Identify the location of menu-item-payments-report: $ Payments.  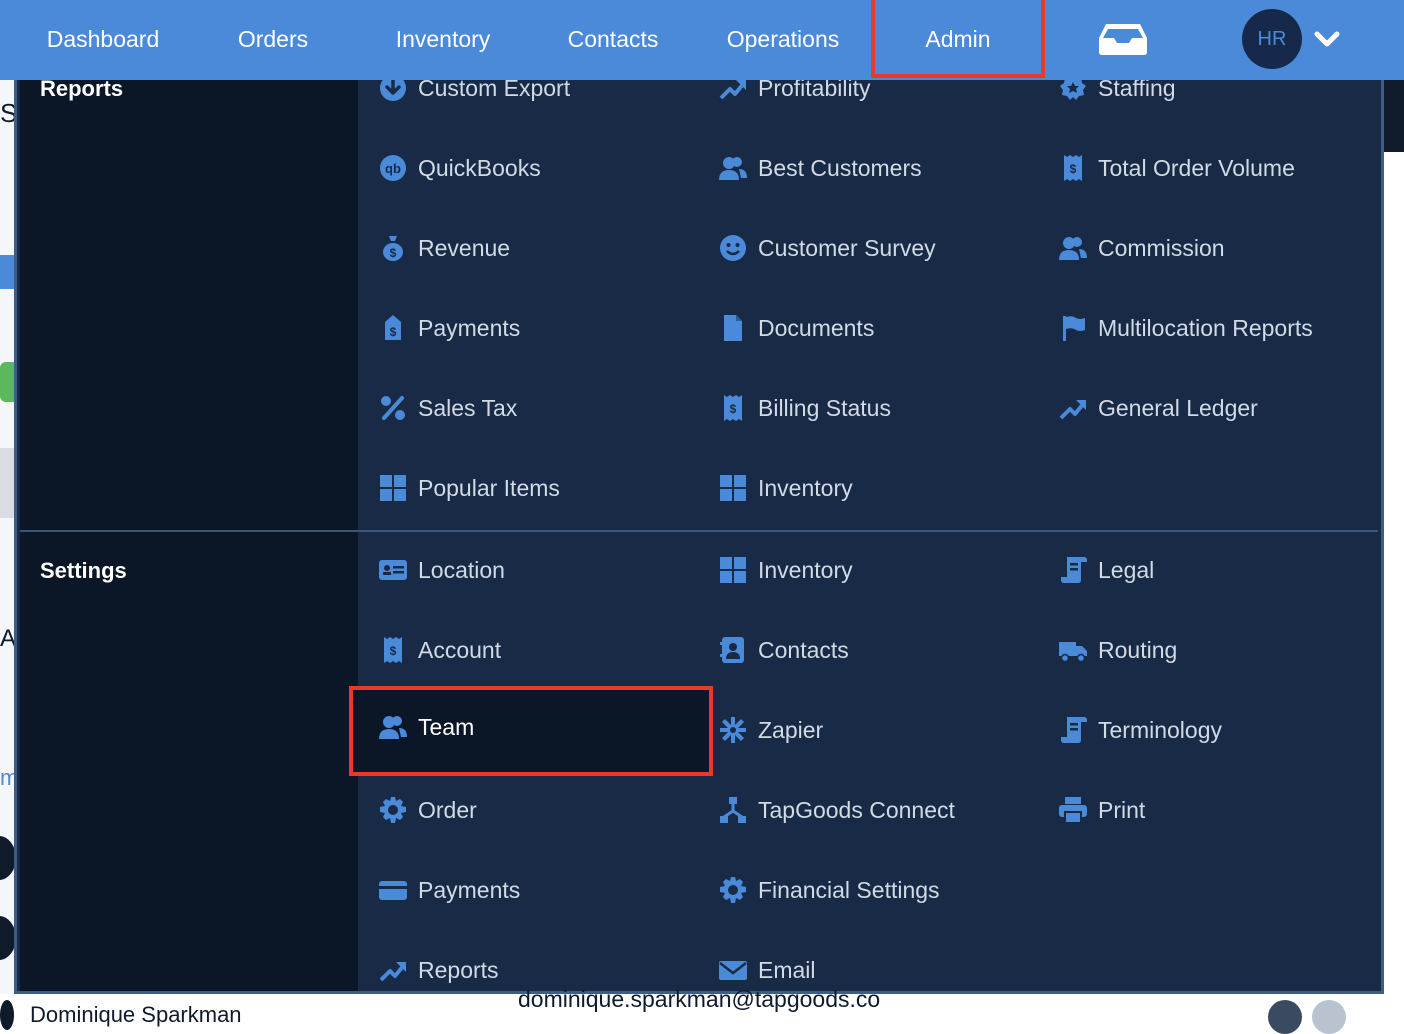
(449, 328).